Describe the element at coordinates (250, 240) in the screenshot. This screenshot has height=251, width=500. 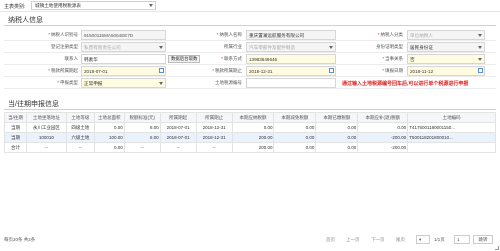
I see `pagination: 每页20条 共2条 首页 上一页 下一页 尾页 ▾ 1/1页 1 跳转` at that location.